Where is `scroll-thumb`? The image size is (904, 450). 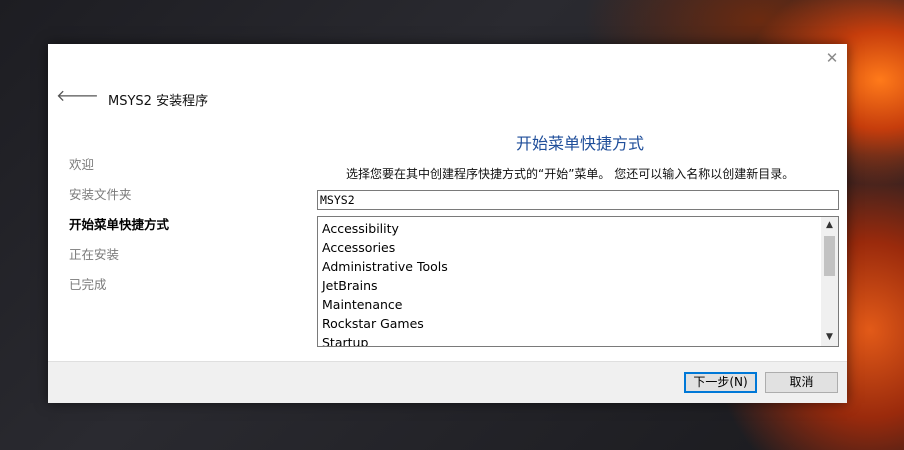
scroll-thumb is located at coordinates (829, 256).